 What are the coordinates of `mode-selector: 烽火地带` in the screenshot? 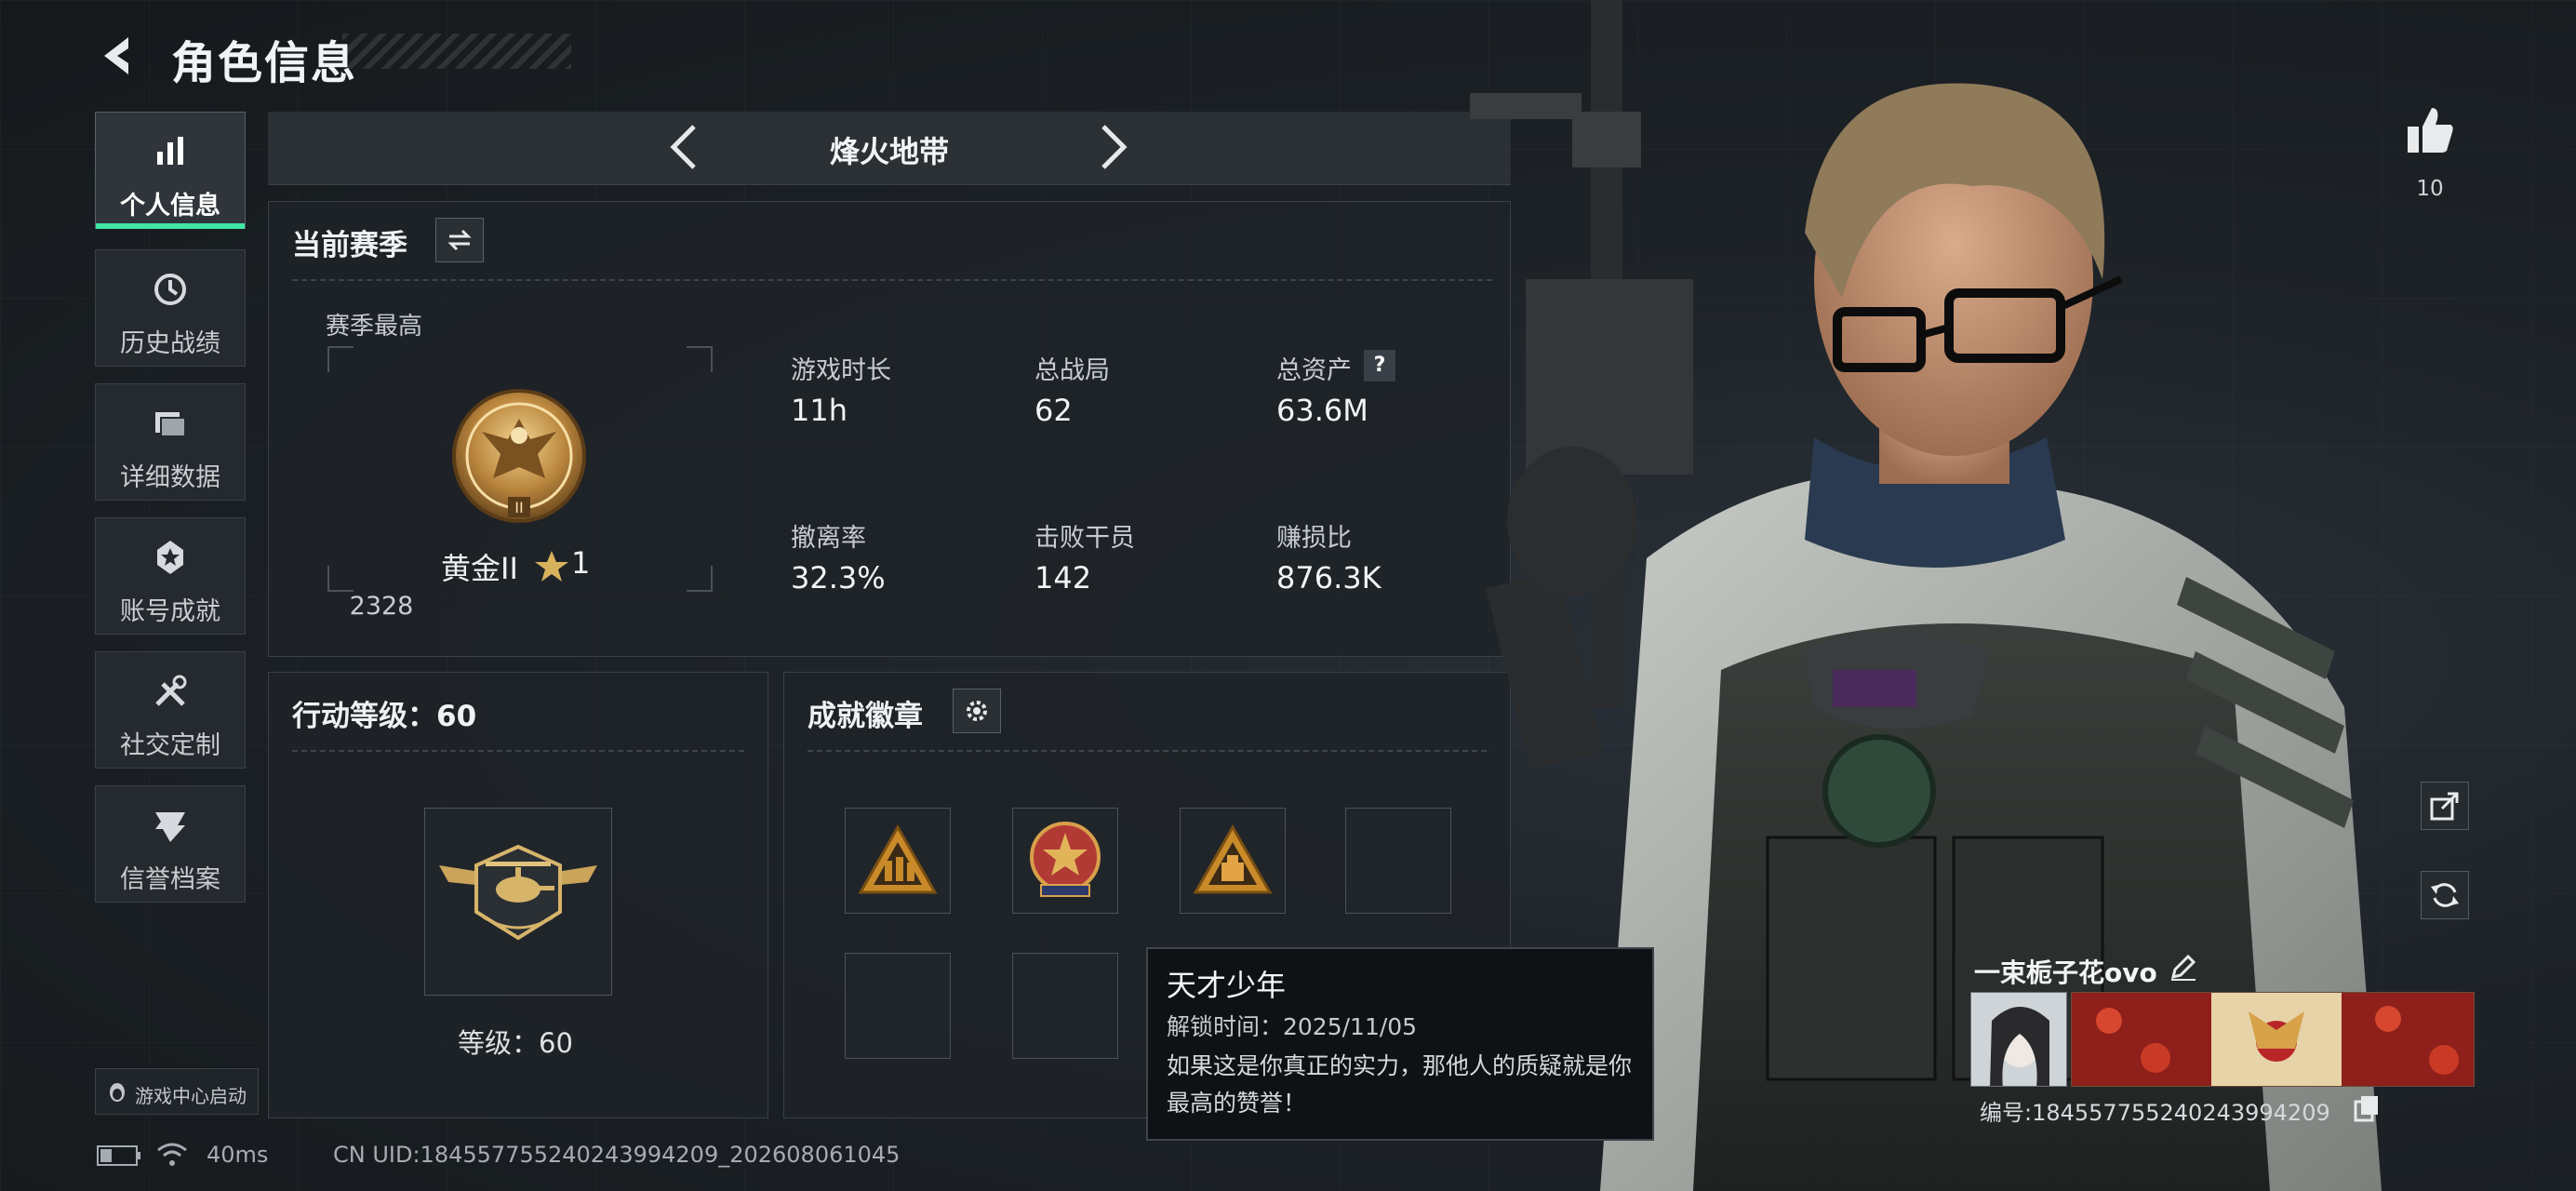 It's located at (889, 148).